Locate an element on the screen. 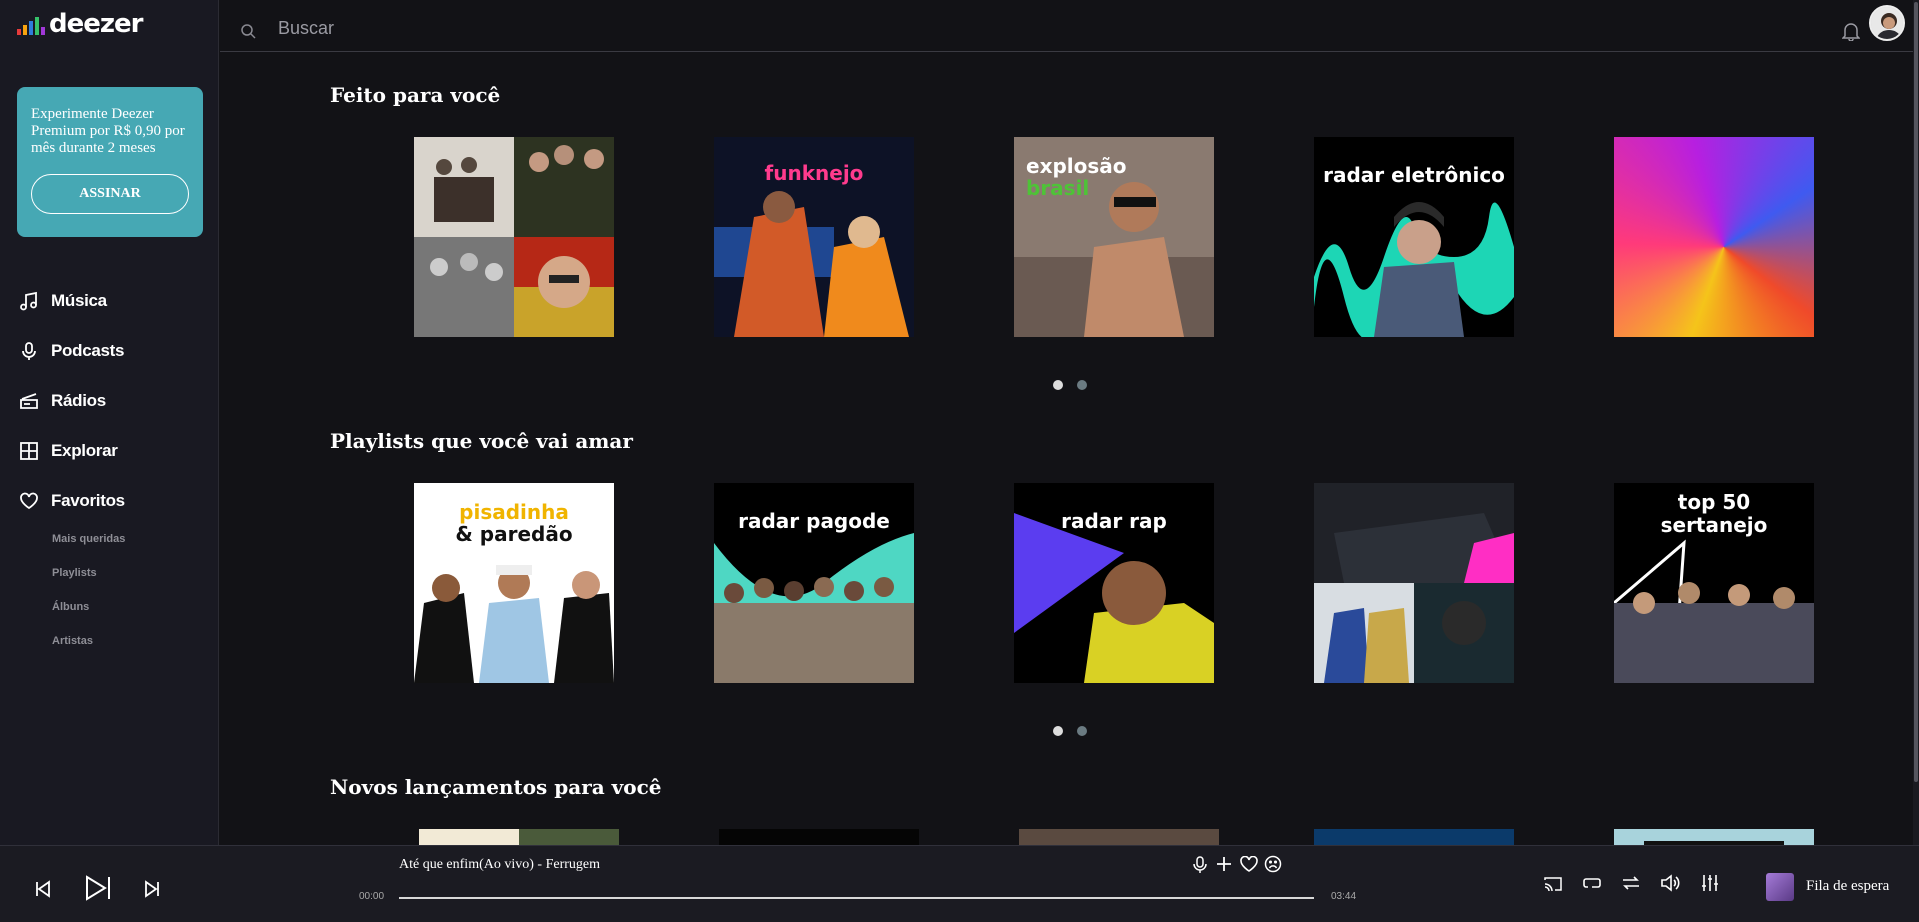  avatar-image is located at coordinates (1887, 23).